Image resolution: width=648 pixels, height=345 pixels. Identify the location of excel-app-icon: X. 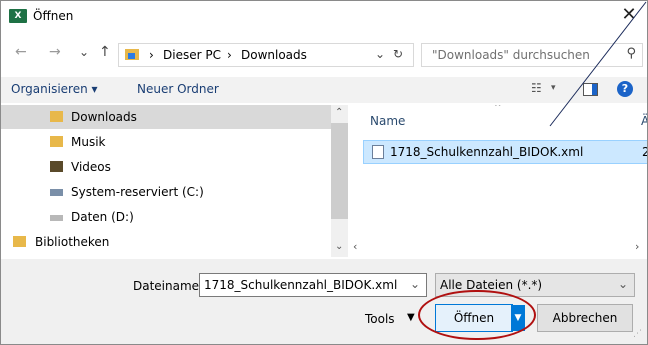
(18, 16).